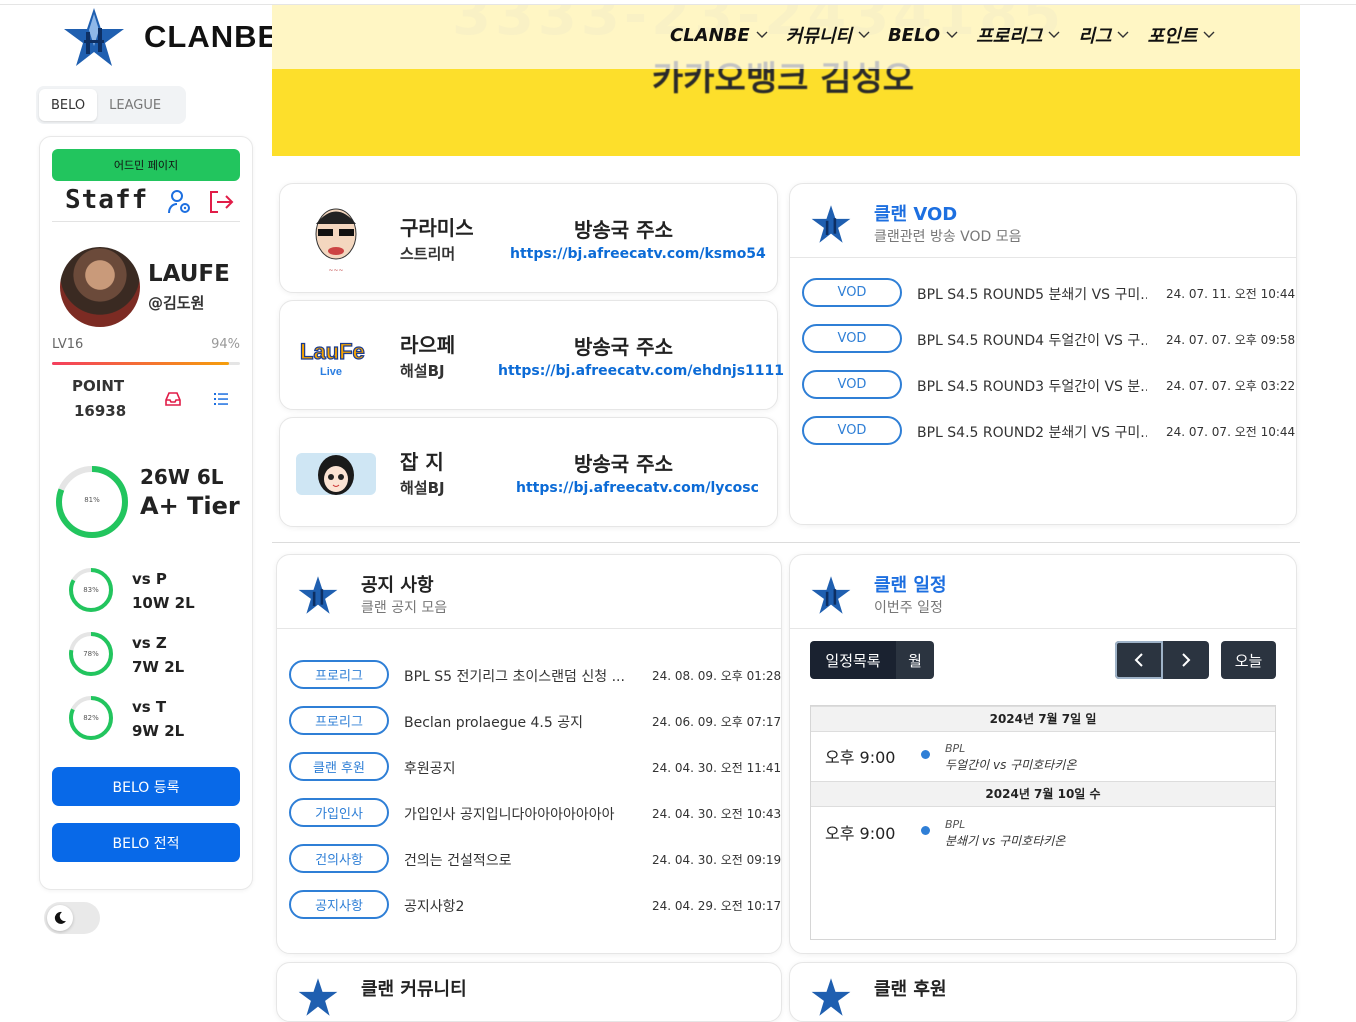 The width and height of the screenshot is (1356, 1022). Describe the element at coordinates (339, 904) in the screenshot. I see `notice-tag: 공지사항` at that location.